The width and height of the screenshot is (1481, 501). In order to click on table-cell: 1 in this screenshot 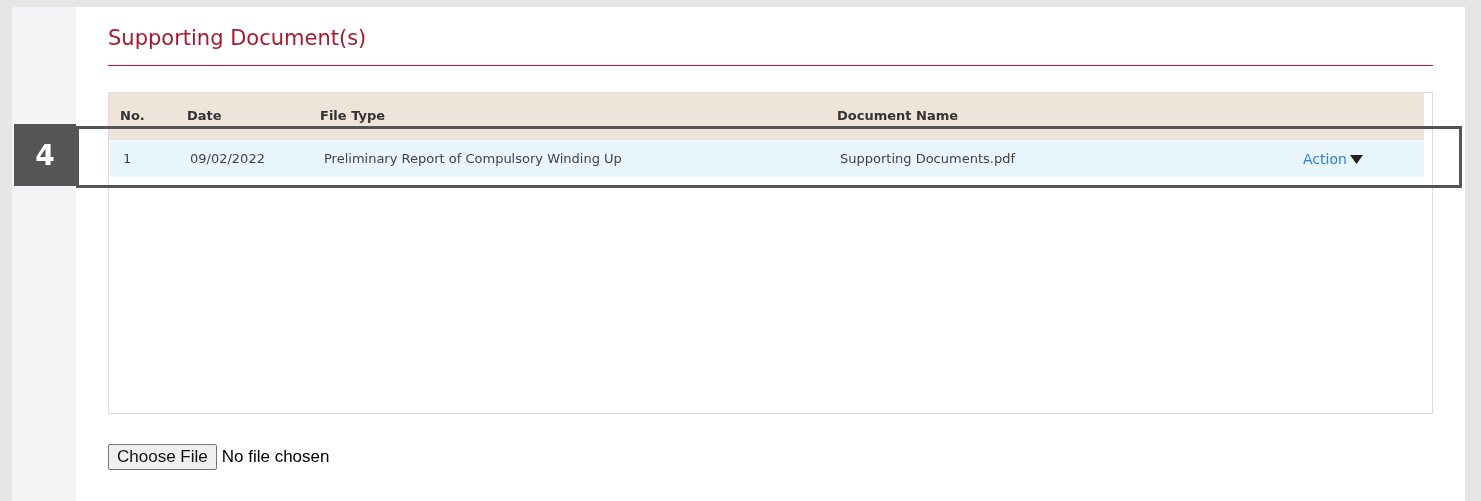, I will do `click(127, 159)`.